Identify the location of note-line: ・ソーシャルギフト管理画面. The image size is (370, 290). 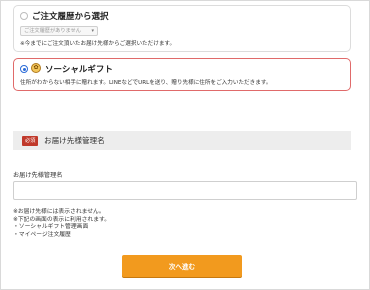
(51, 227).